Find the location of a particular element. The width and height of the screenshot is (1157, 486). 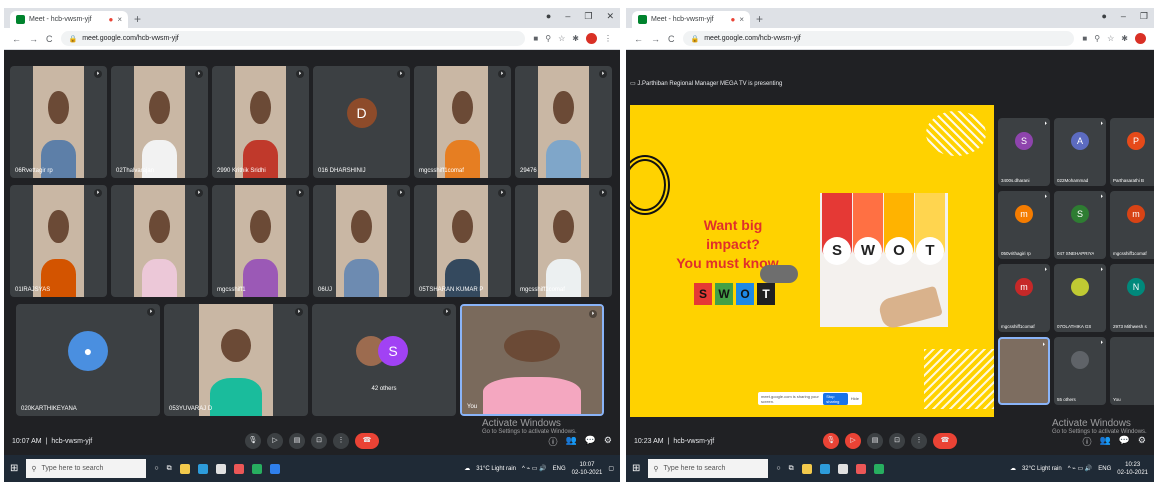

participant-tile: ⏵ mgcsshiff1 is located at coordinates (260, 241).